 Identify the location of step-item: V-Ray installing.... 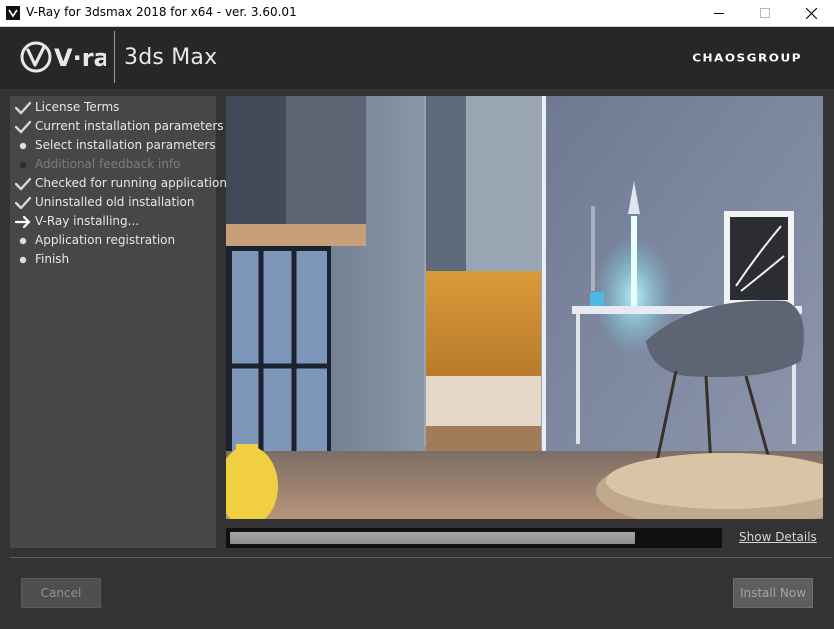
(113, 221).